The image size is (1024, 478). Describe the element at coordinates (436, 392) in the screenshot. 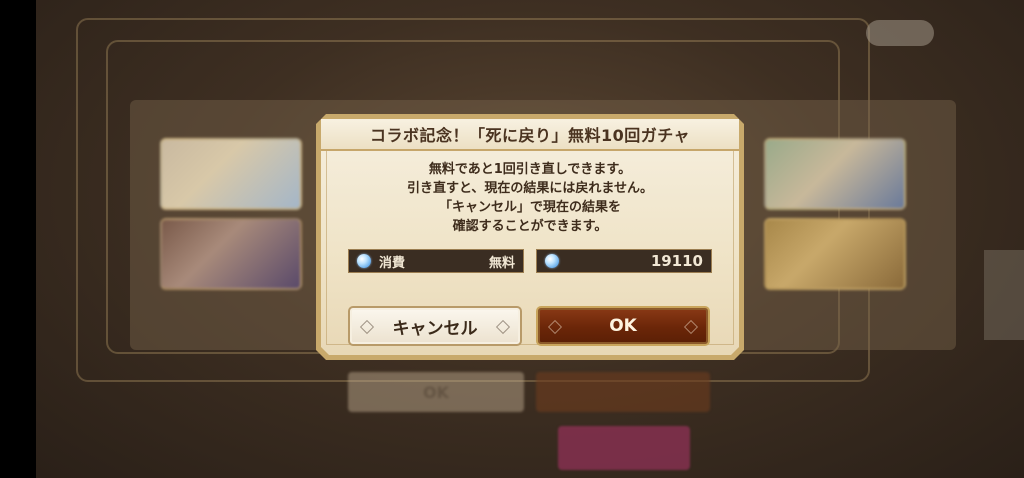

I see `background-ok-button: OK` at that location.